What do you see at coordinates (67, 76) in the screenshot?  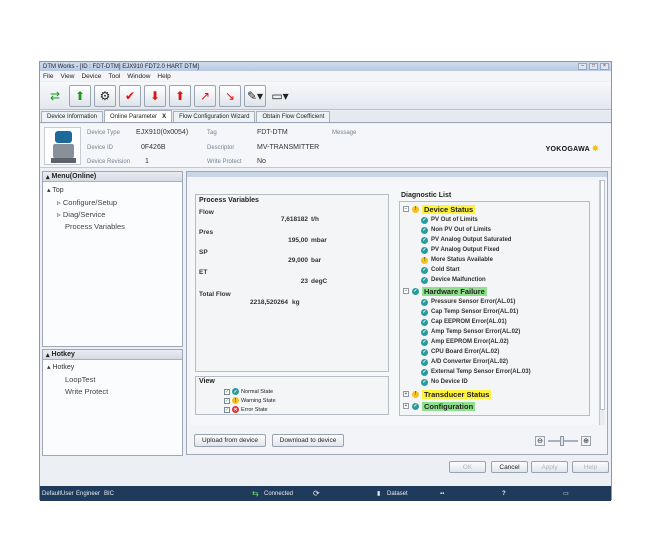 I see `menu-view: View` at bounding box center [67, 76].